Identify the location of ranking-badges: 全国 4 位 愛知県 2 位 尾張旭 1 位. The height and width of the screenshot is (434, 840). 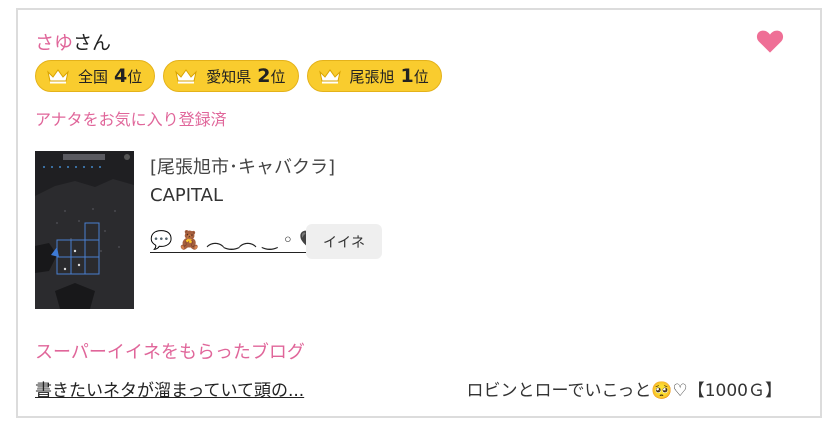
(238, 76).